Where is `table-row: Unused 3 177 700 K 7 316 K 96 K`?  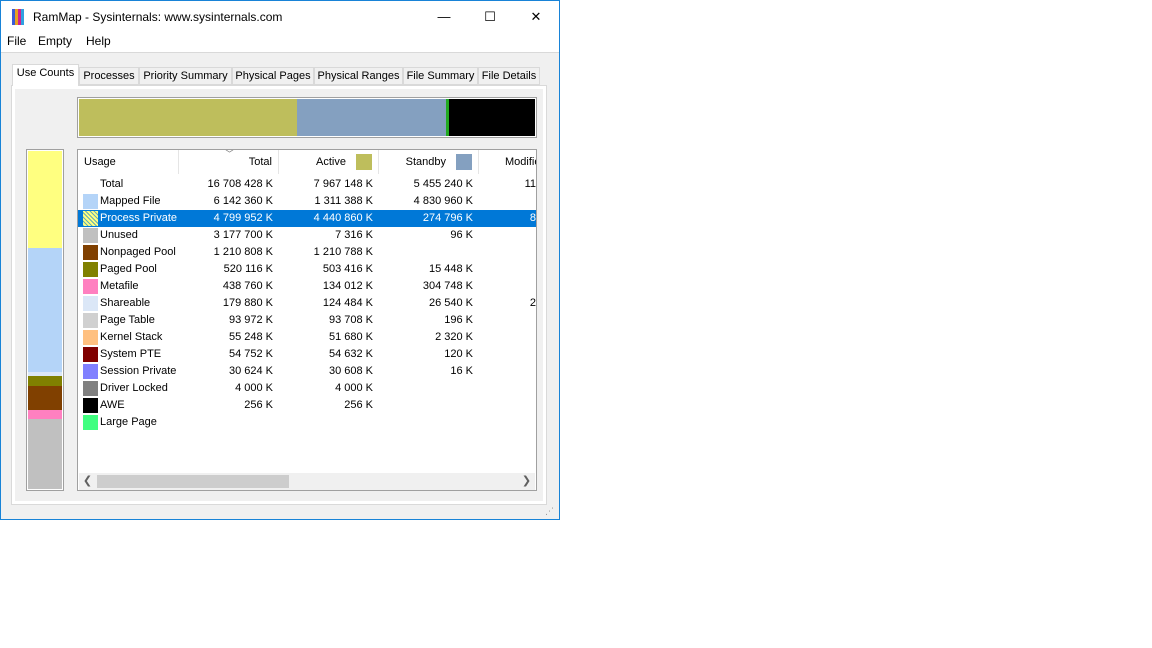
table-row: Unused 3 177 700 K 7 316 K 96 K is located at coordinates (307, 235).